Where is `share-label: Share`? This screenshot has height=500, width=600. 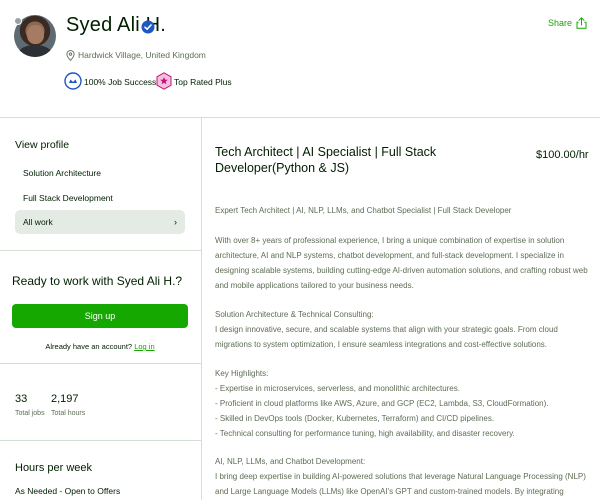
share-label: Share is located at coordinates (560, 23).